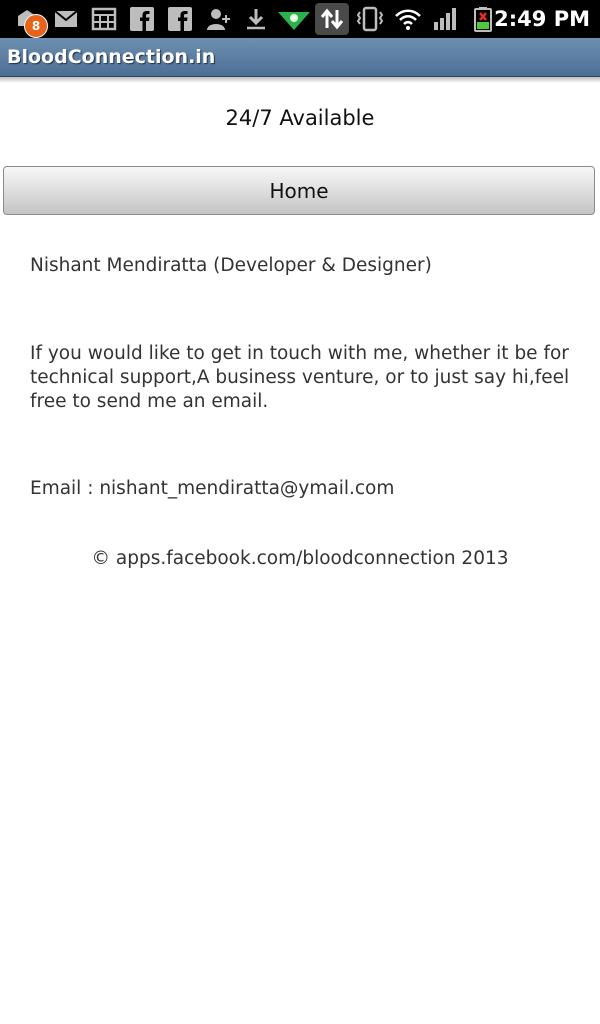 Image resolution: width=600 pixels, height=1024 pixels. Describe the element at coordinates (256, 19) in the screenshot. I see `download-icon` at that location.